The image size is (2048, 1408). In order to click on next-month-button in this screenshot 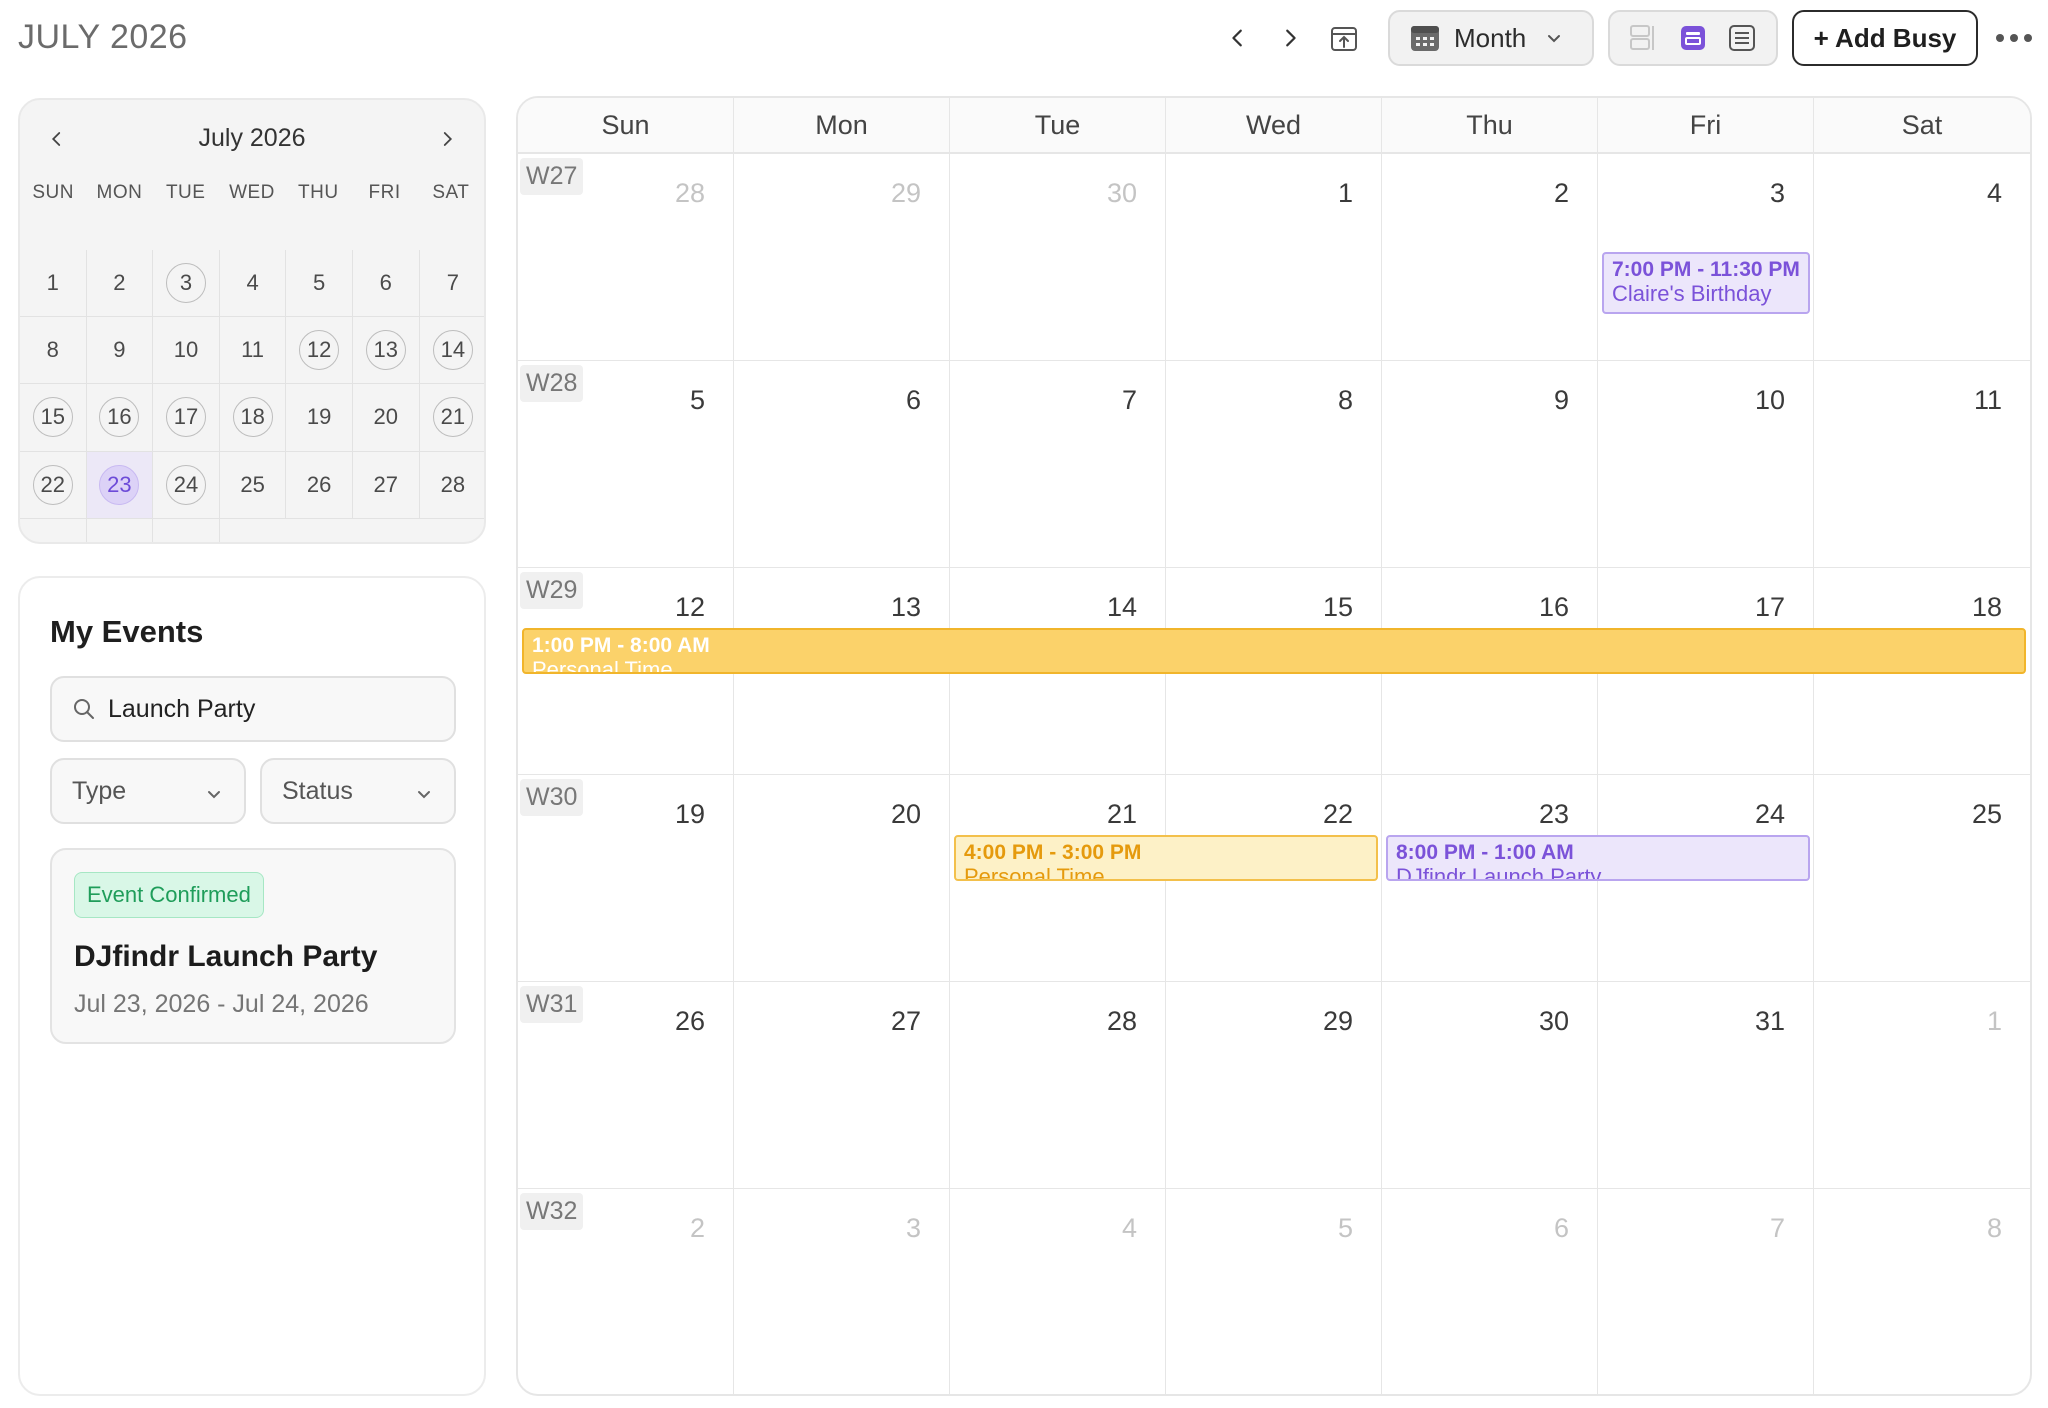, I will do `click(1290, 38)`.